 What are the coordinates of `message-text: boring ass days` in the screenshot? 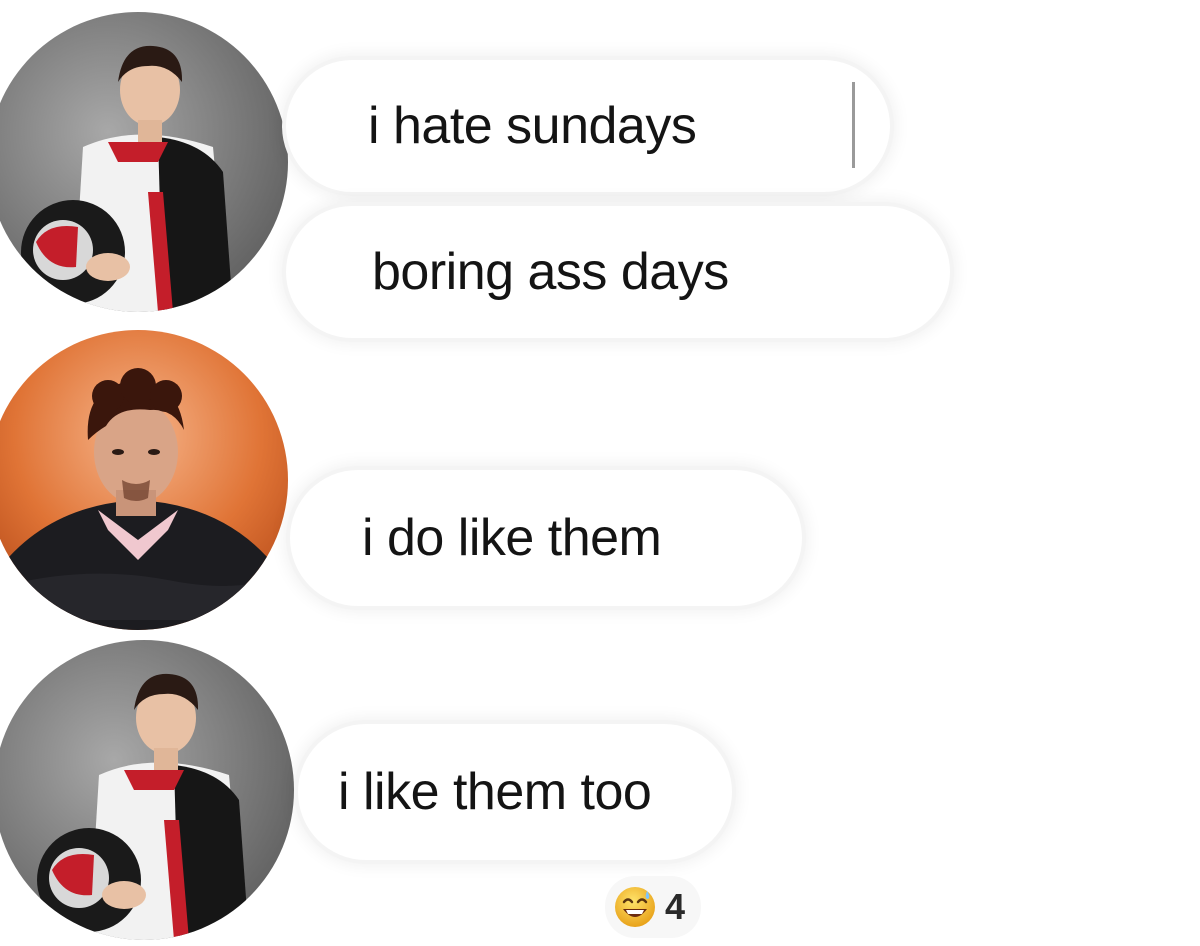 It's located at (550, 272).